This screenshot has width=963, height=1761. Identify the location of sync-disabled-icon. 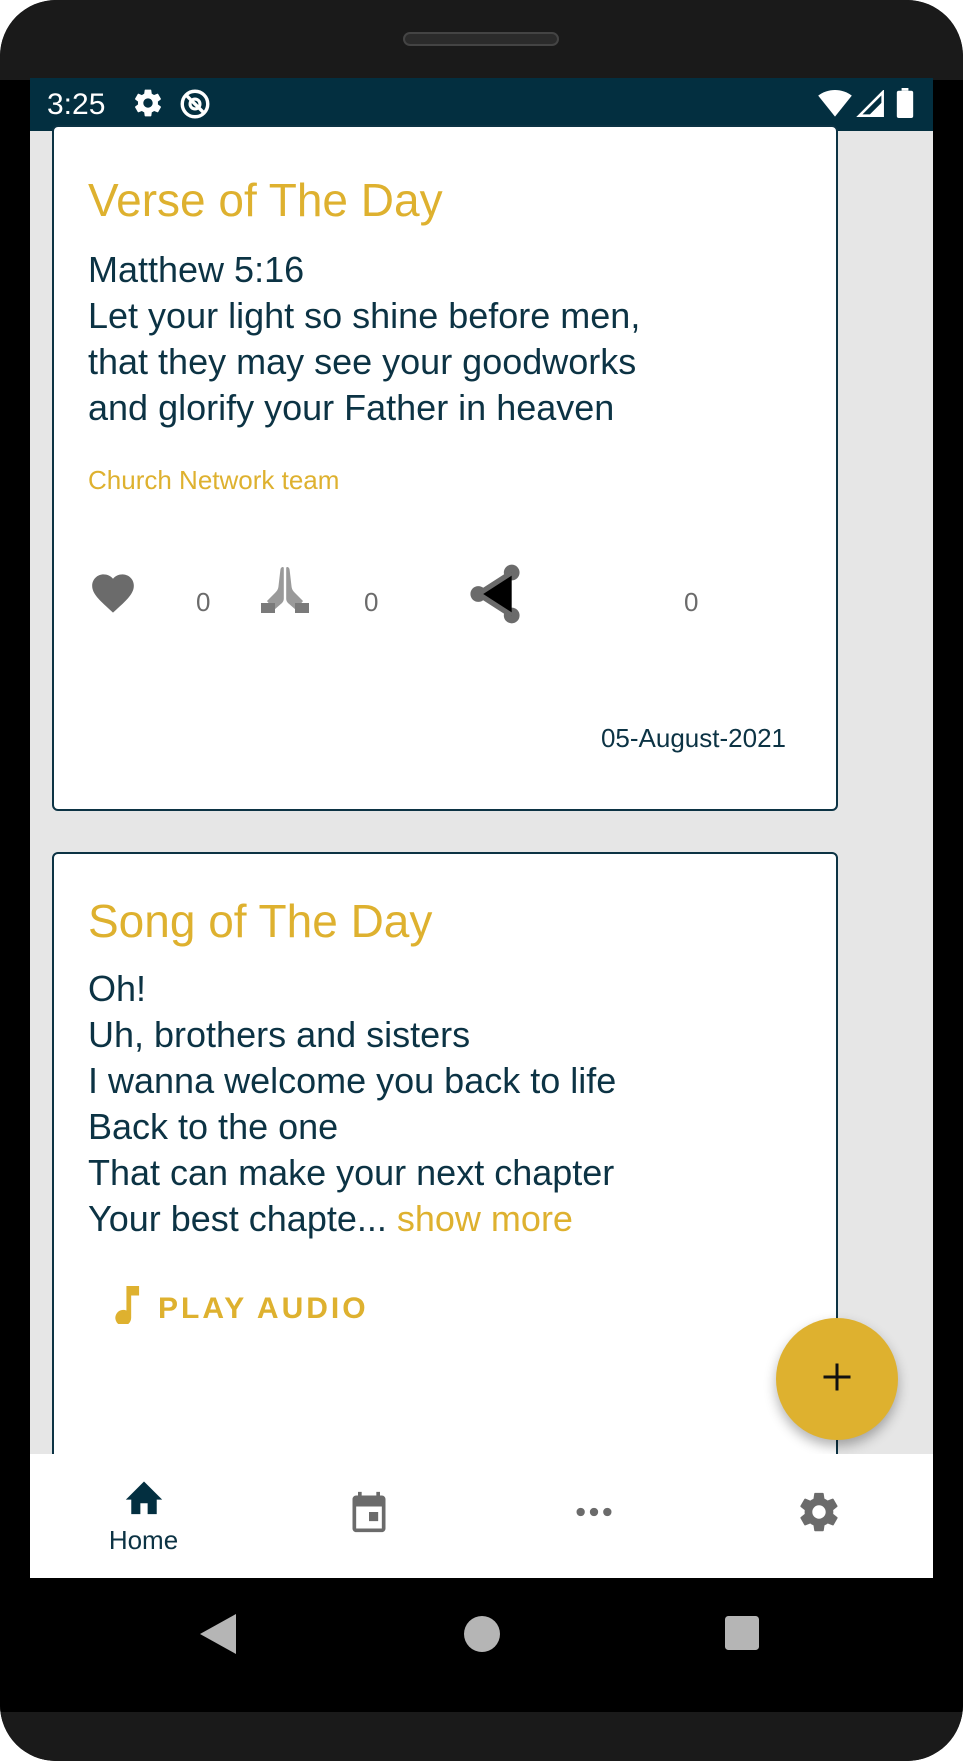
(195, 106).